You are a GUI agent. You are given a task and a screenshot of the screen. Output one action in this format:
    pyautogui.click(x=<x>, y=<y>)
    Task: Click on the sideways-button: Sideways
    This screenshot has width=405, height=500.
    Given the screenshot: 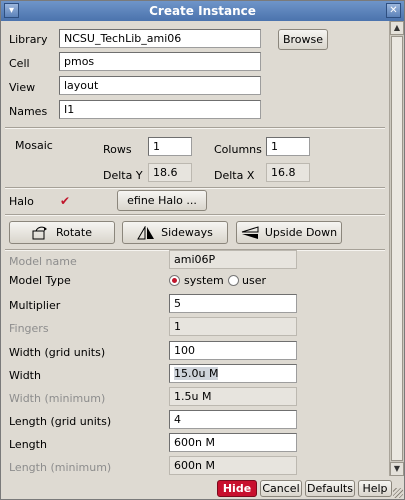 What is the action you would take?
    pyautogui.click(x=175, y=232)
    